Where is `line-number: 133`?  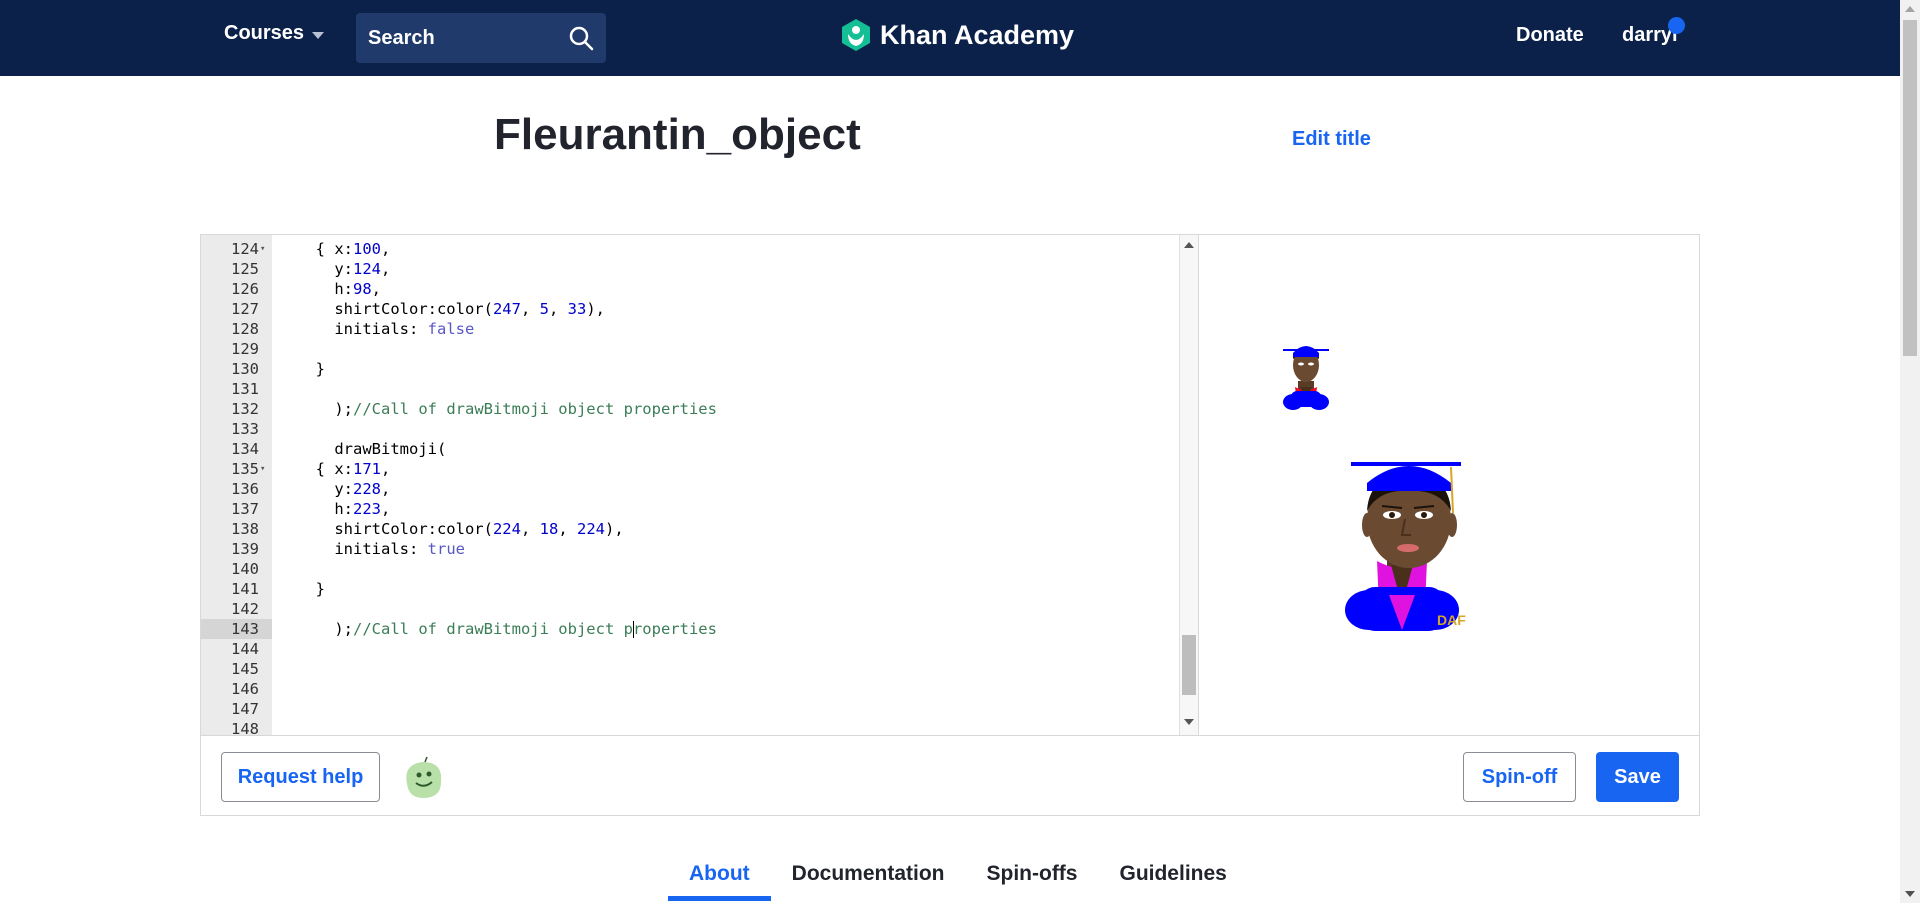
line-number: 133 is located at coordinates (245, 429).